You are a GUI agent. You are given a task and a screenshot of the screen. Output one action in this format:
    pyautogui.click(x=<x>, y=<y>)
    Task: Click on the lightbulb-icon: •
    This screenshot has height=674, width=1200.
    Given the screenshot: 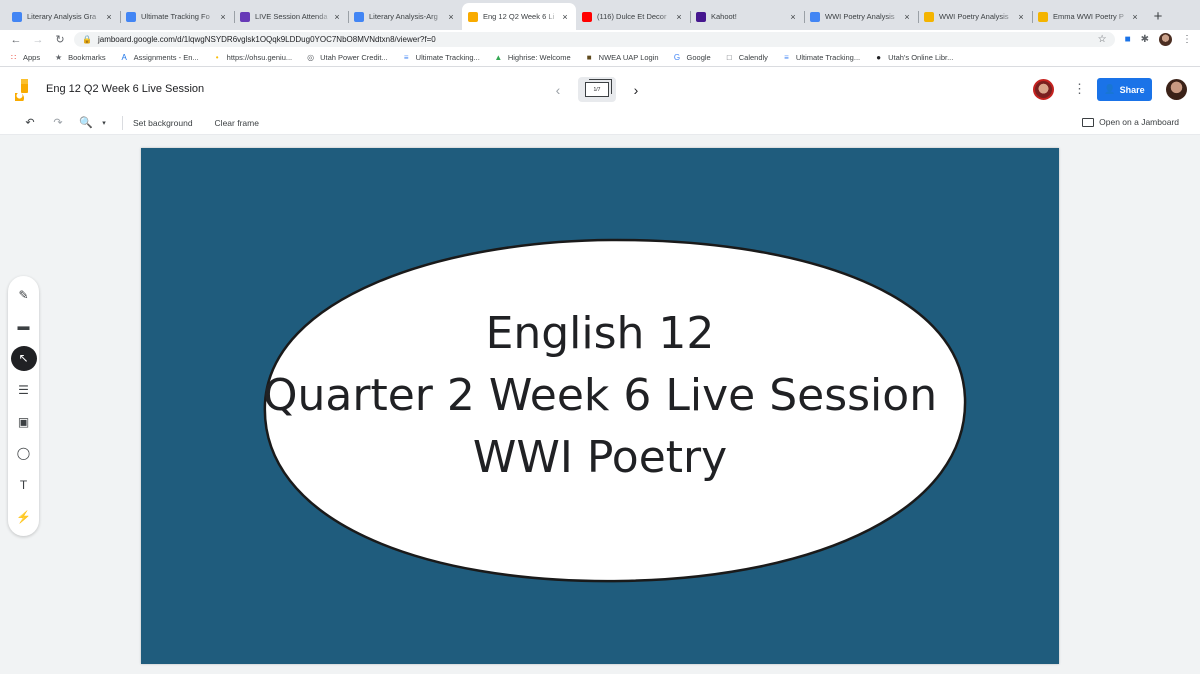 What is the action you would take?
    pyautogui.click(x=217, y=57)
    